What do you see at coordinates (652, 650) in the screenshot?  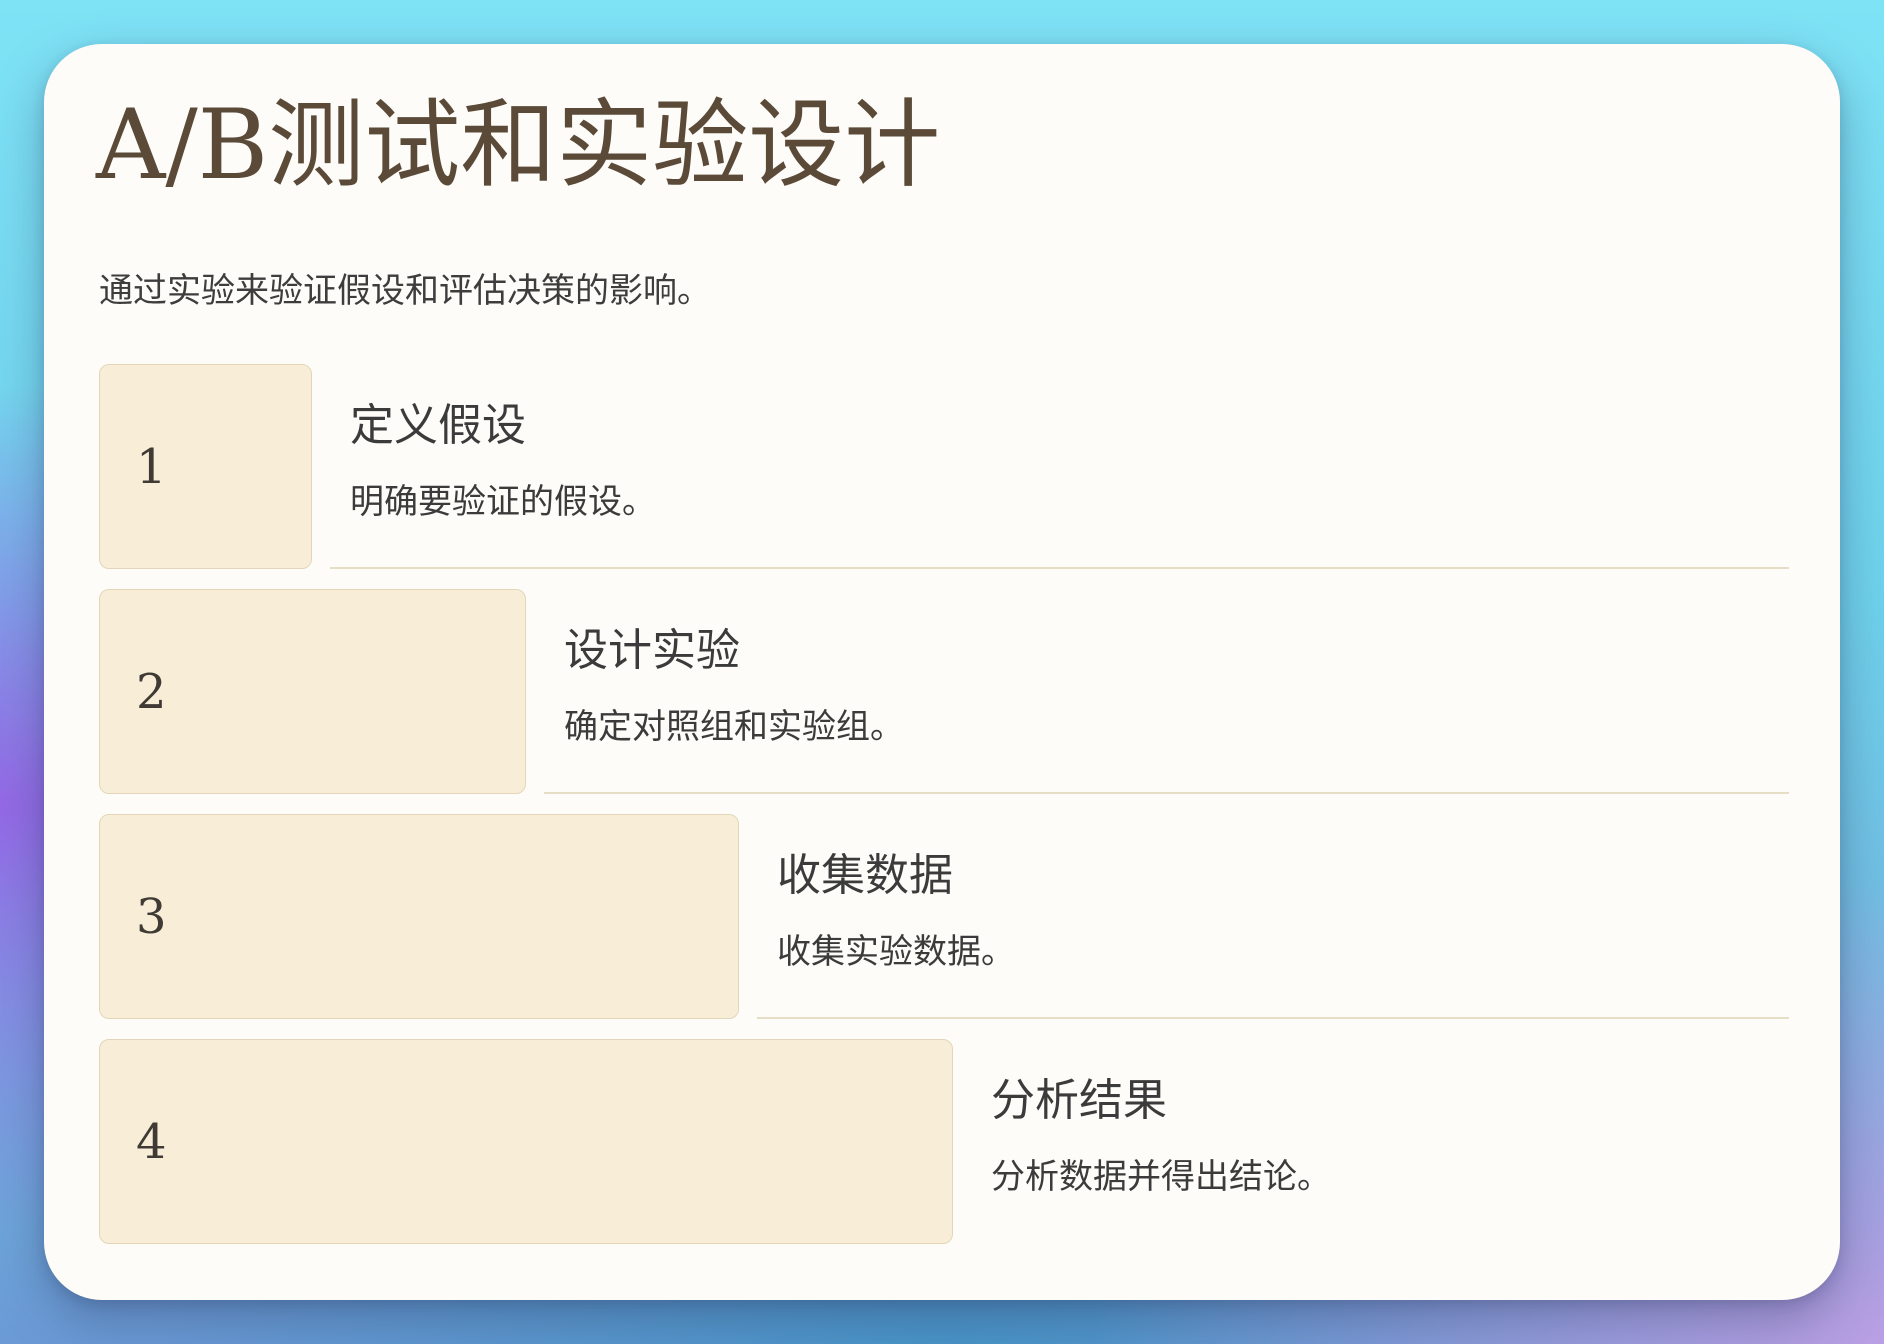 I see `step-title: 设计实验` at bounding box center [652, 650].